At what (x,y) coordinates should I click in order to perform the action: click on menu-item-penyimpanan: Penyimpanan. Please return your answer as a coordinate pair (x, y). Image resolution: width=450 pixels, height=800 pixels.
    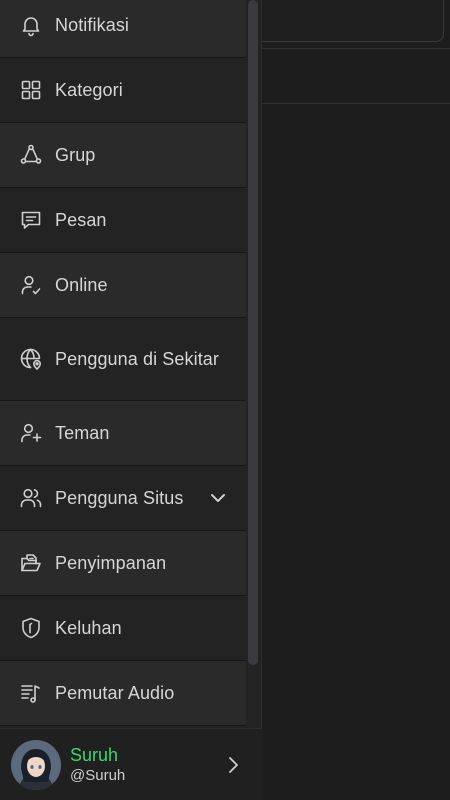
    Looking at the image, I should click on (123, 563).